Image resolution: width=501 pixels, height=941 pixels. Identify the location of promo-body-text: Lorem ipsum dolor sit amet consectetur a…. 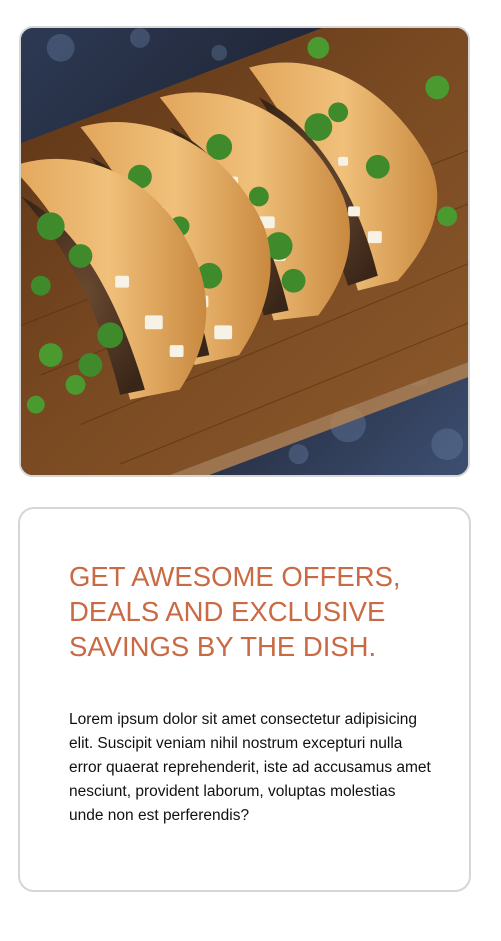
(250, 767).